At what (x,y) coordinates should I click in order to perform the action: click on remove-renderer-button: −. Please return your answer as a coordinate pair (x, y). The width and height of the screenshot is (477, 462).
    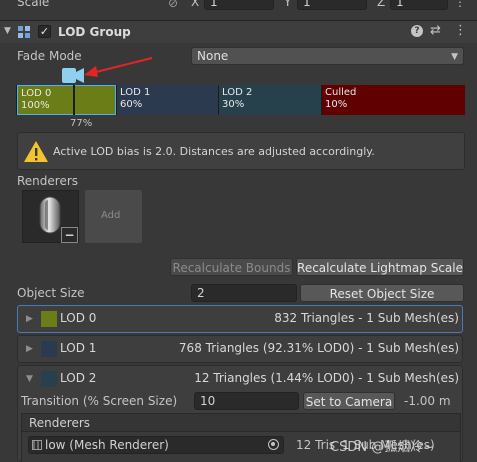
    Looking at the image, I should click on (69, 235).